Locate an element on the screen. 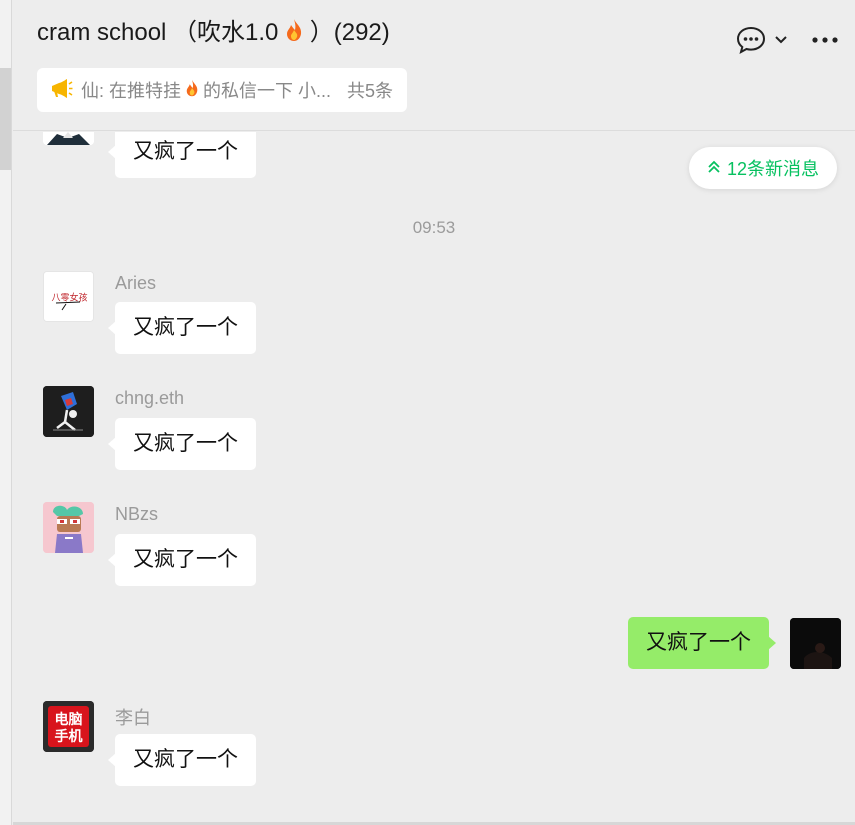 This screenshot has width=855, height=825. avatar-li-bai-line1: 电脑 is located at coordinates (69, 719).